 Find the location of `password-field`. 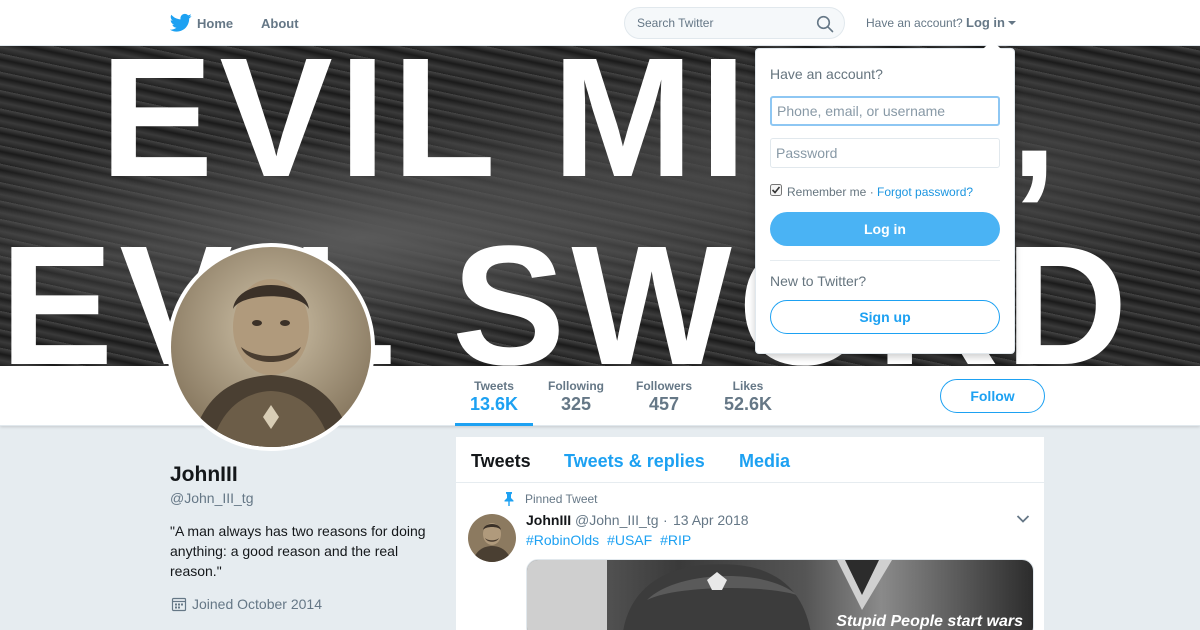

password-field is located at coordinates (885, 153).